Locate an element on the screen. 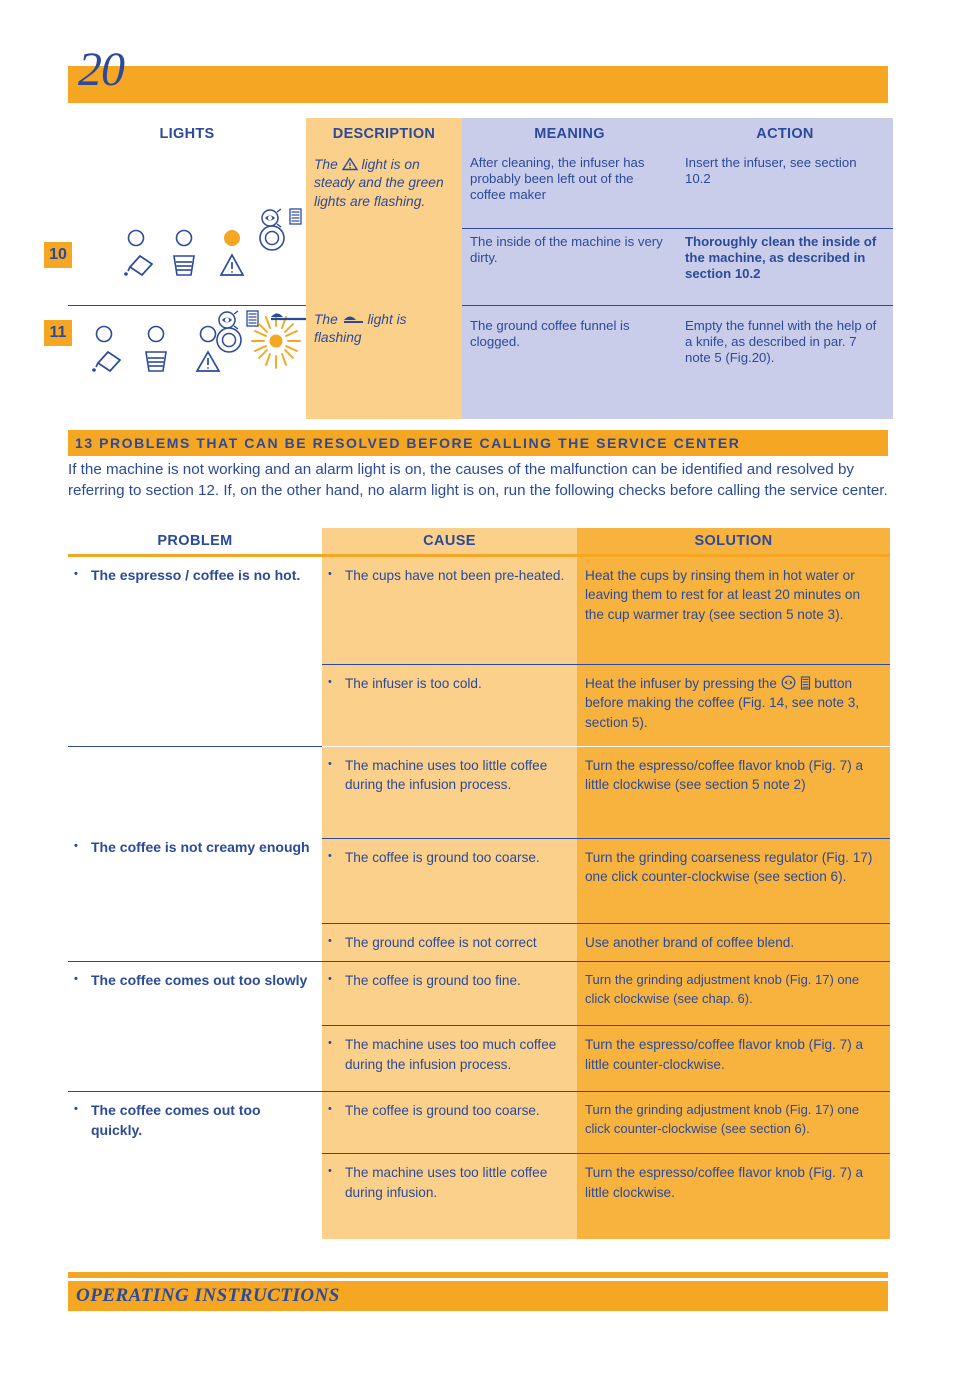 This screenshot has height=1377, width=954. footer-bar: OPERATING INSTRUCTIONS is located at coordinates (478, 1296).